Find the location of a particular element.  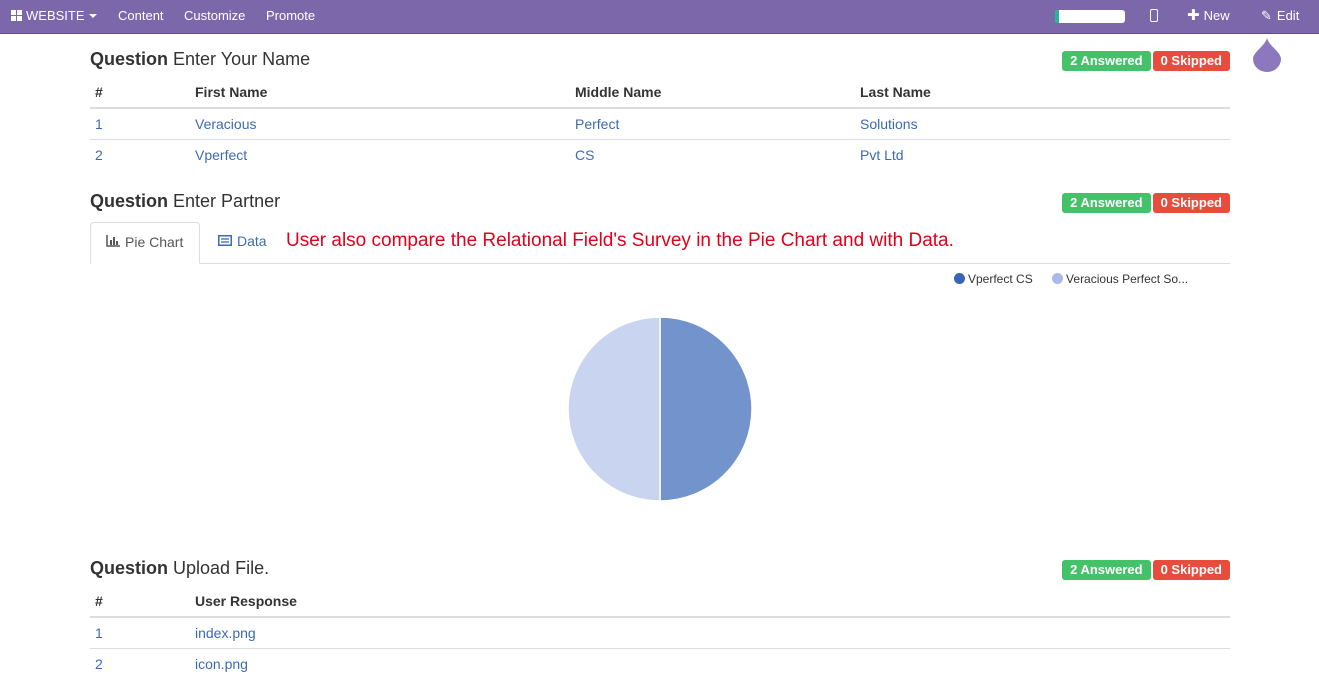

menu-content: Content is located at coordinates (141, 16).